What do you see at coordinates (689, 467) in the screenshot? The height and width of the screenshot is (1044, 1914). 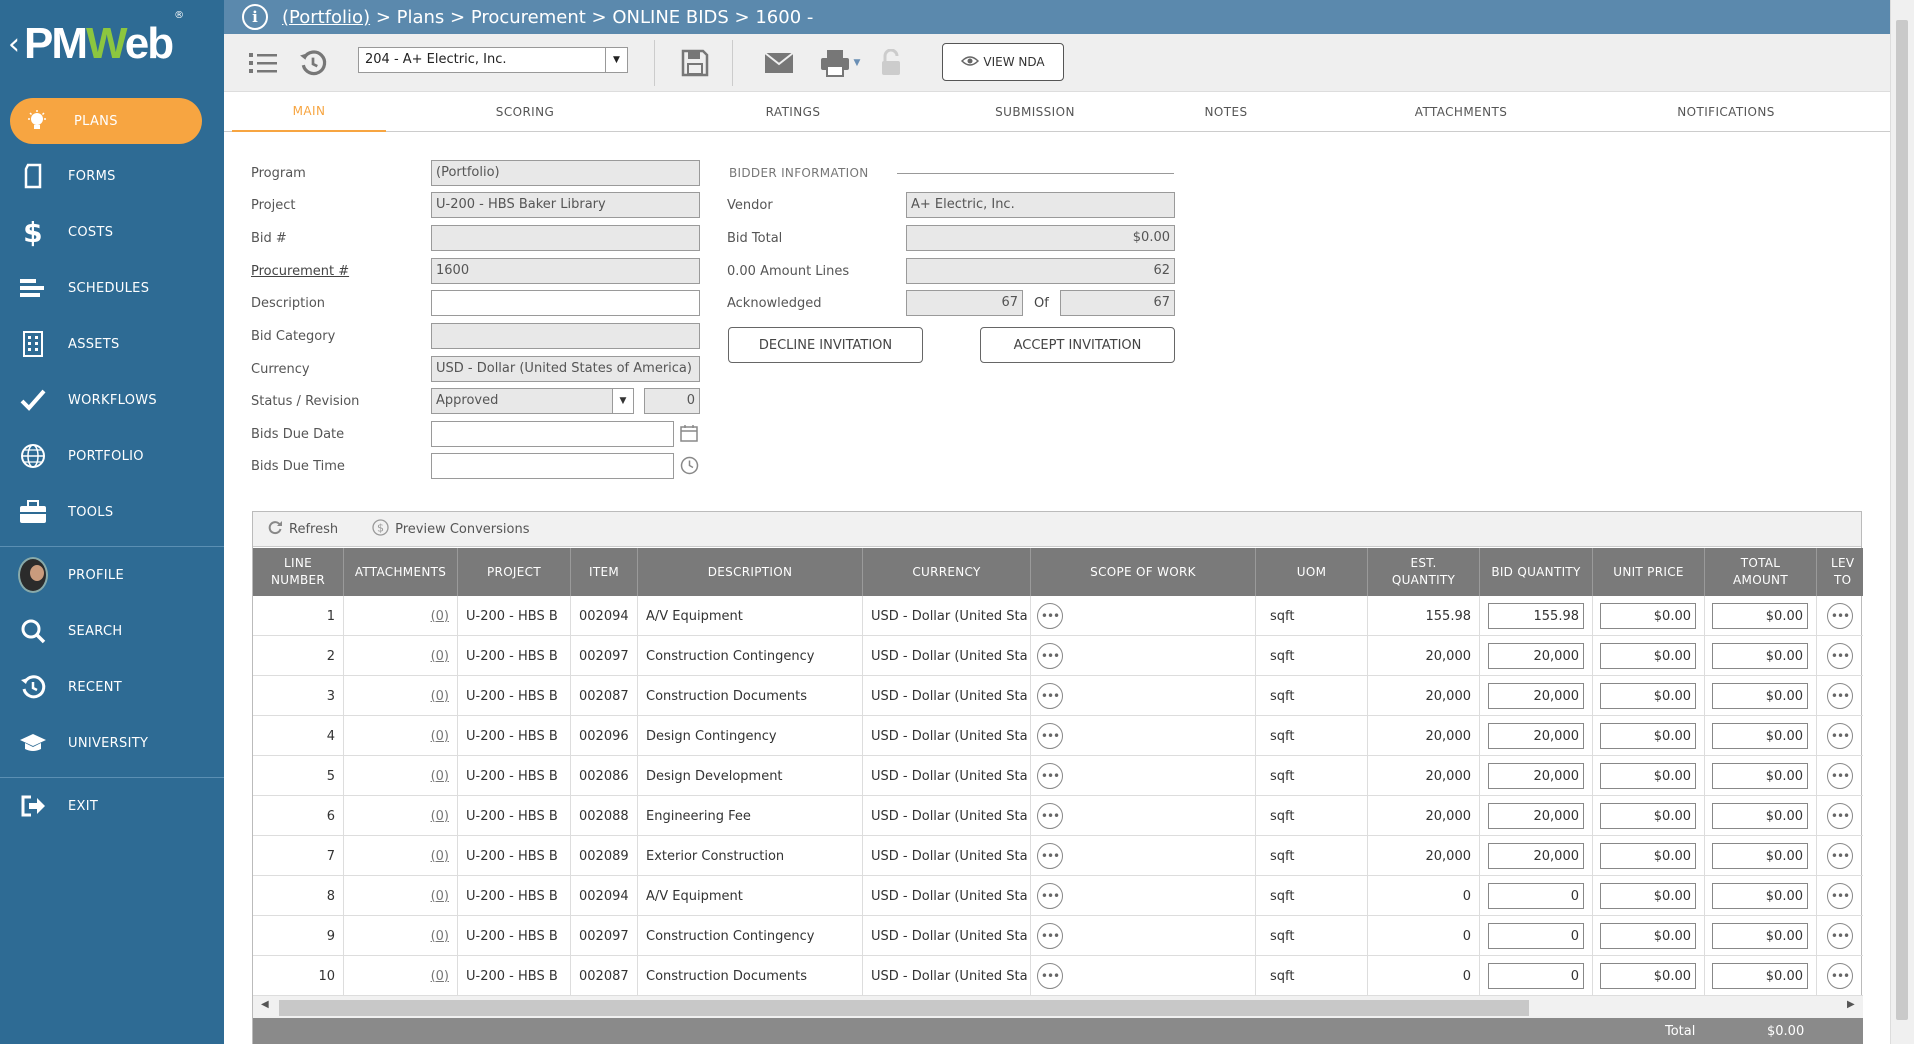 I see `clock-icon` at bounding box center [689, 467].